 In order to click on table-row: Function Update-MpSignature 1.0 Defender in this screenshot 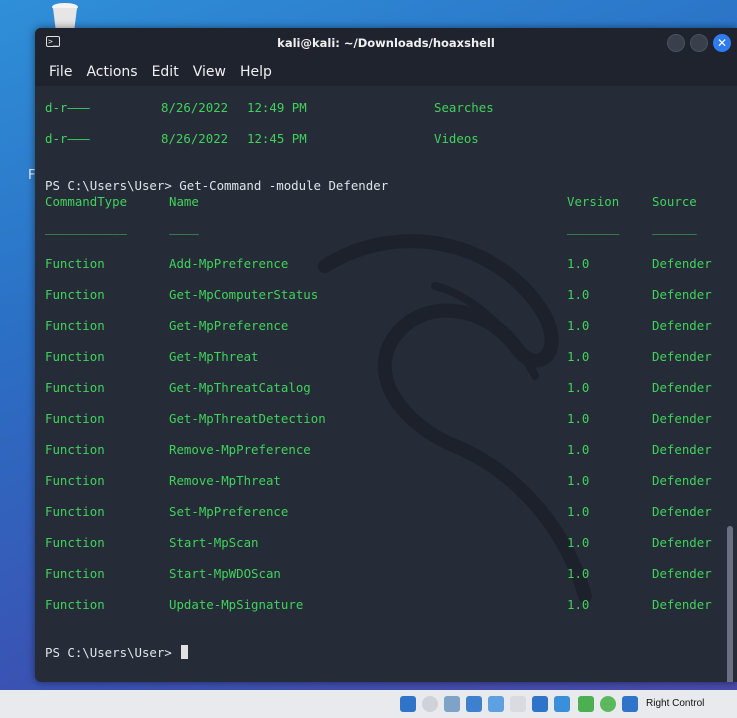, I will do `click(378, 604)`.